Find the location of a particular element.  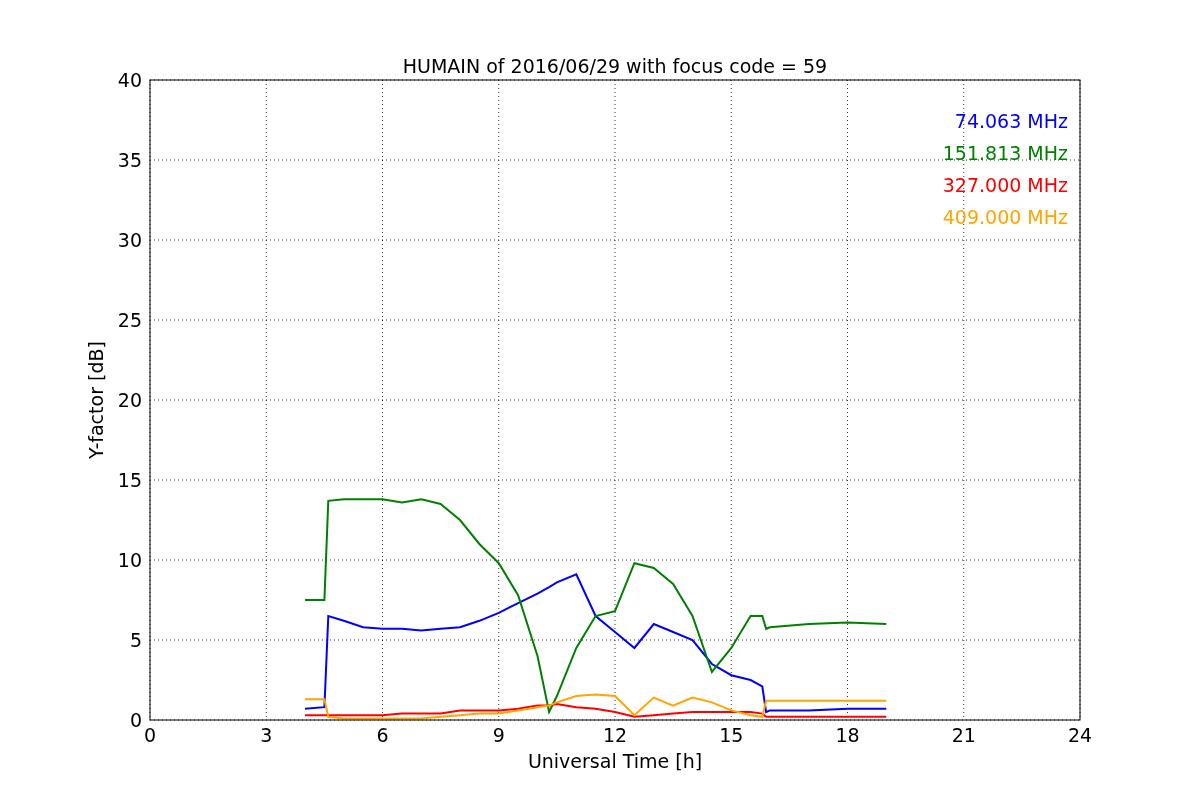

y-tick-label: 15 is located at coordinates (129, 480).